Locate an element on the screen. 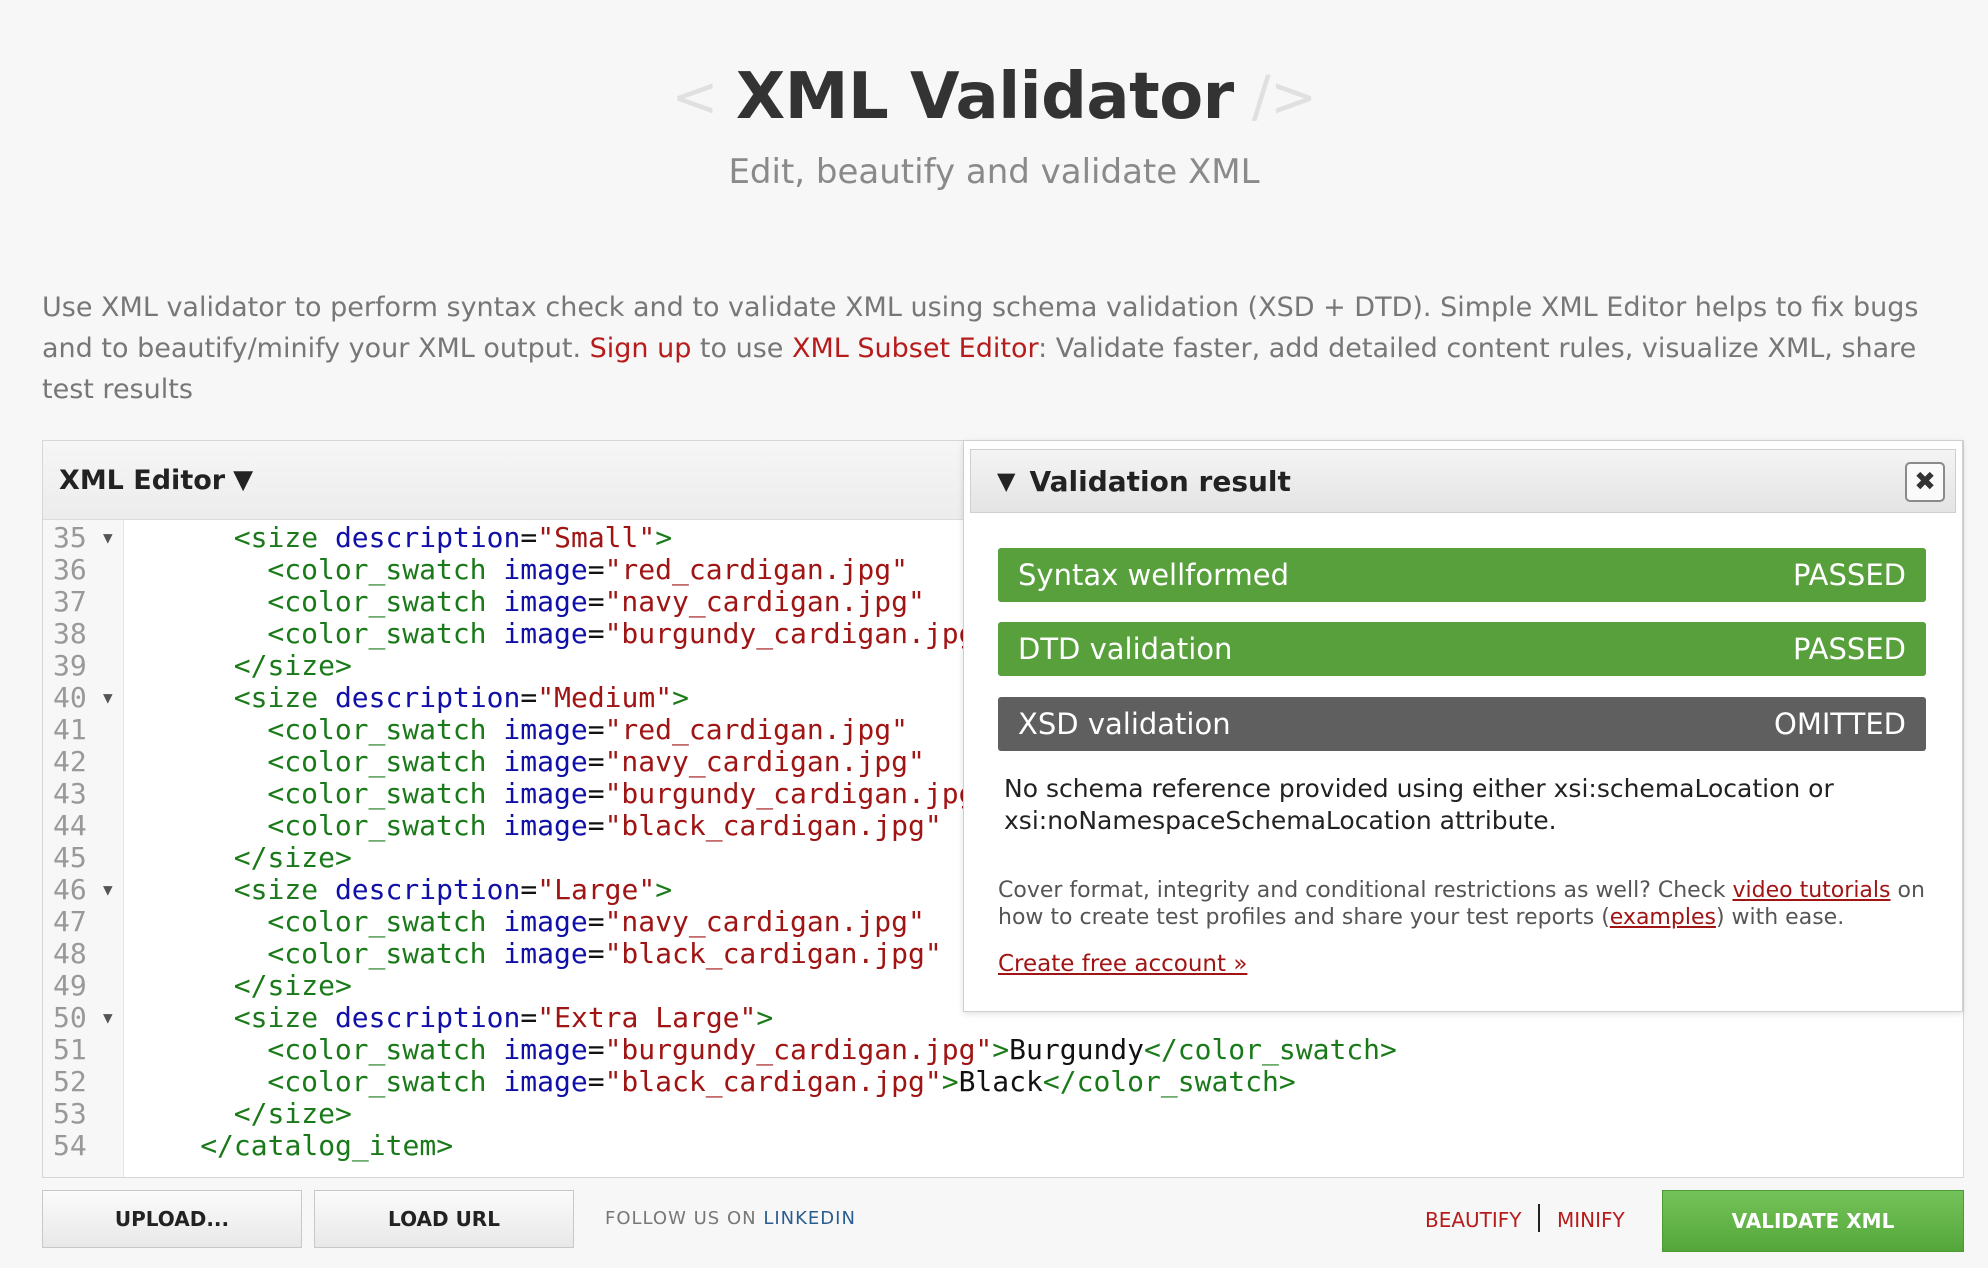  create-account-wrap: Create free account » is located at coordinates (1122, 964).